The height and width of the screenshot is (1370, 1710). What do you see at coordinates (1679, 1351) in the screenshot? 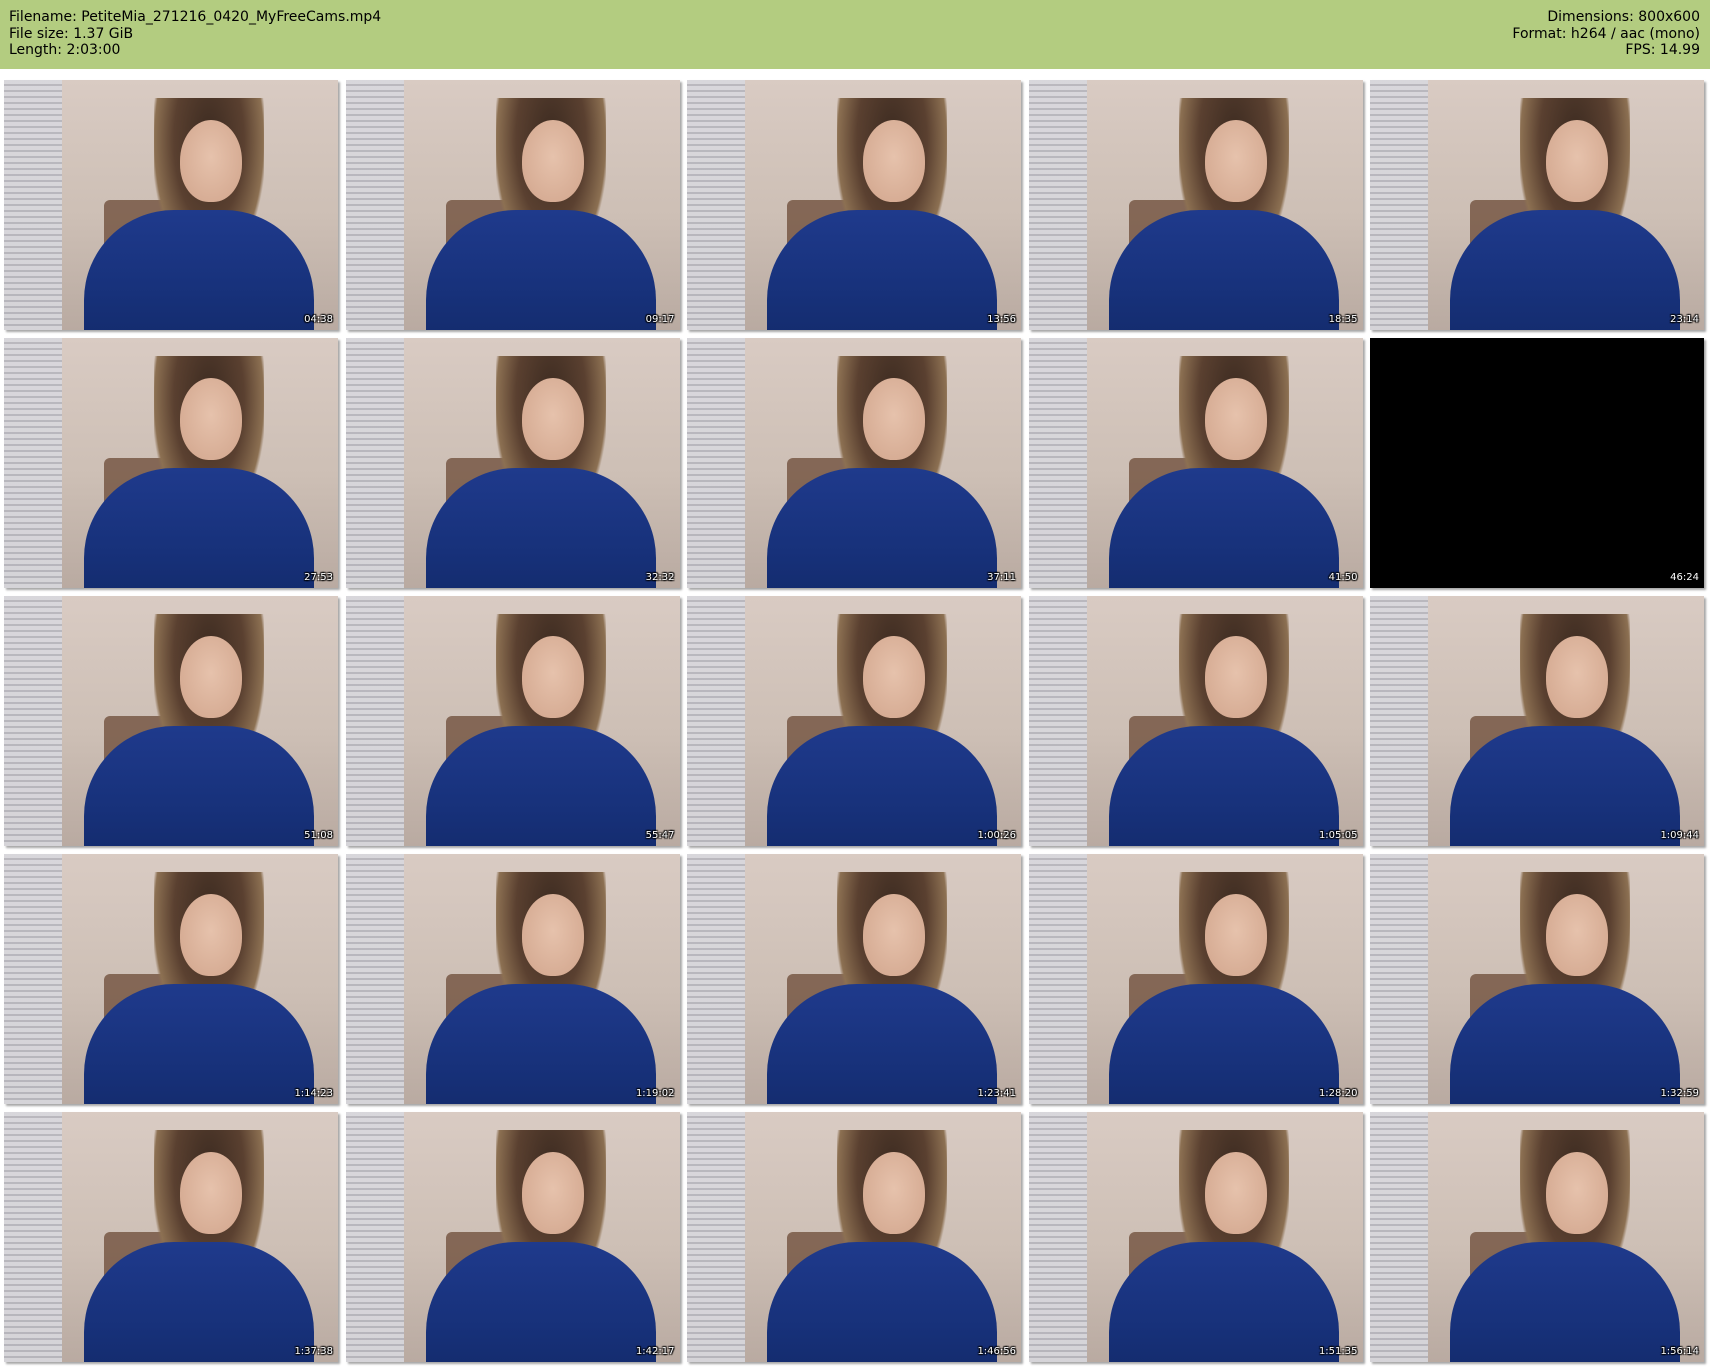
I see `thumbnail-timestamp: 1:56:14` at bounding box center [1679, 1351].